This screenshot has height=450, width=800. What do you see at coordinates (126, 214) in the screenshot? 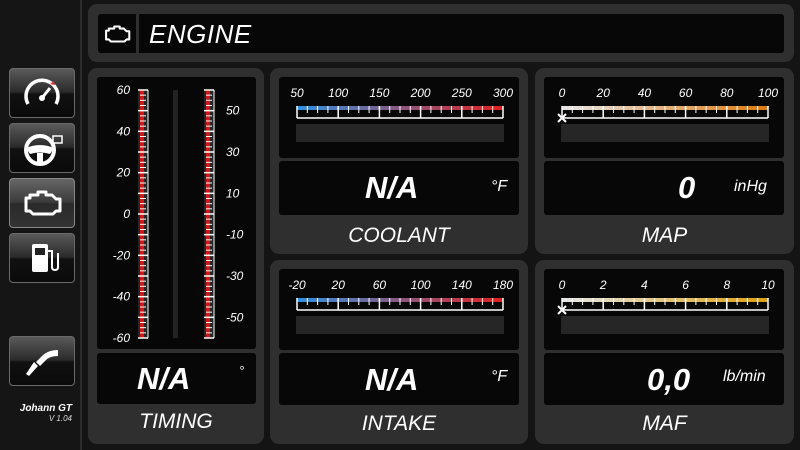
I see `timing-left-tick-label: 0` at bounding box center [126, 214].